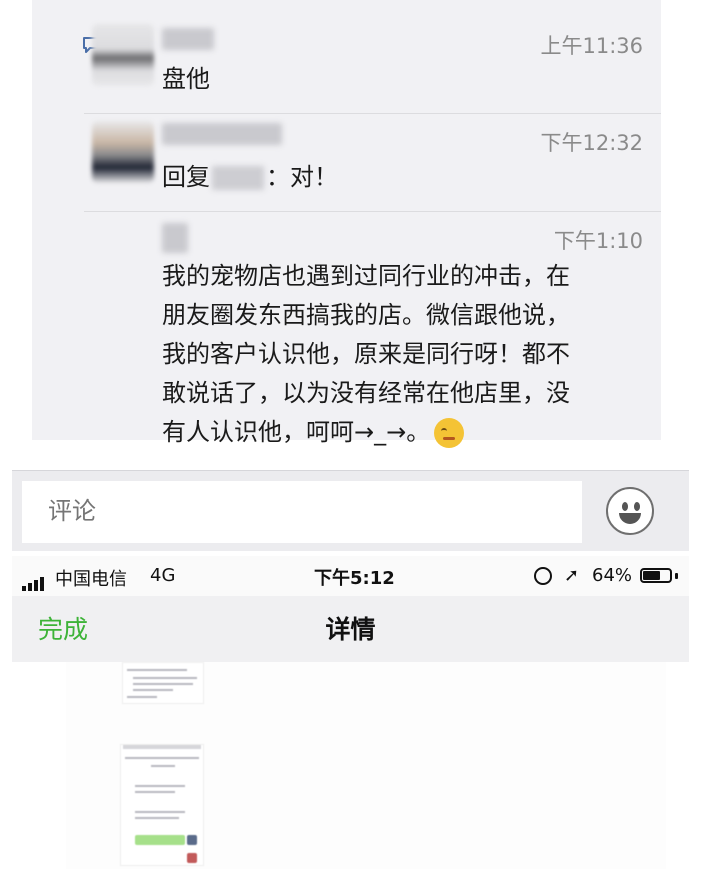  I want to click on battery-icon, so click(656, 575).